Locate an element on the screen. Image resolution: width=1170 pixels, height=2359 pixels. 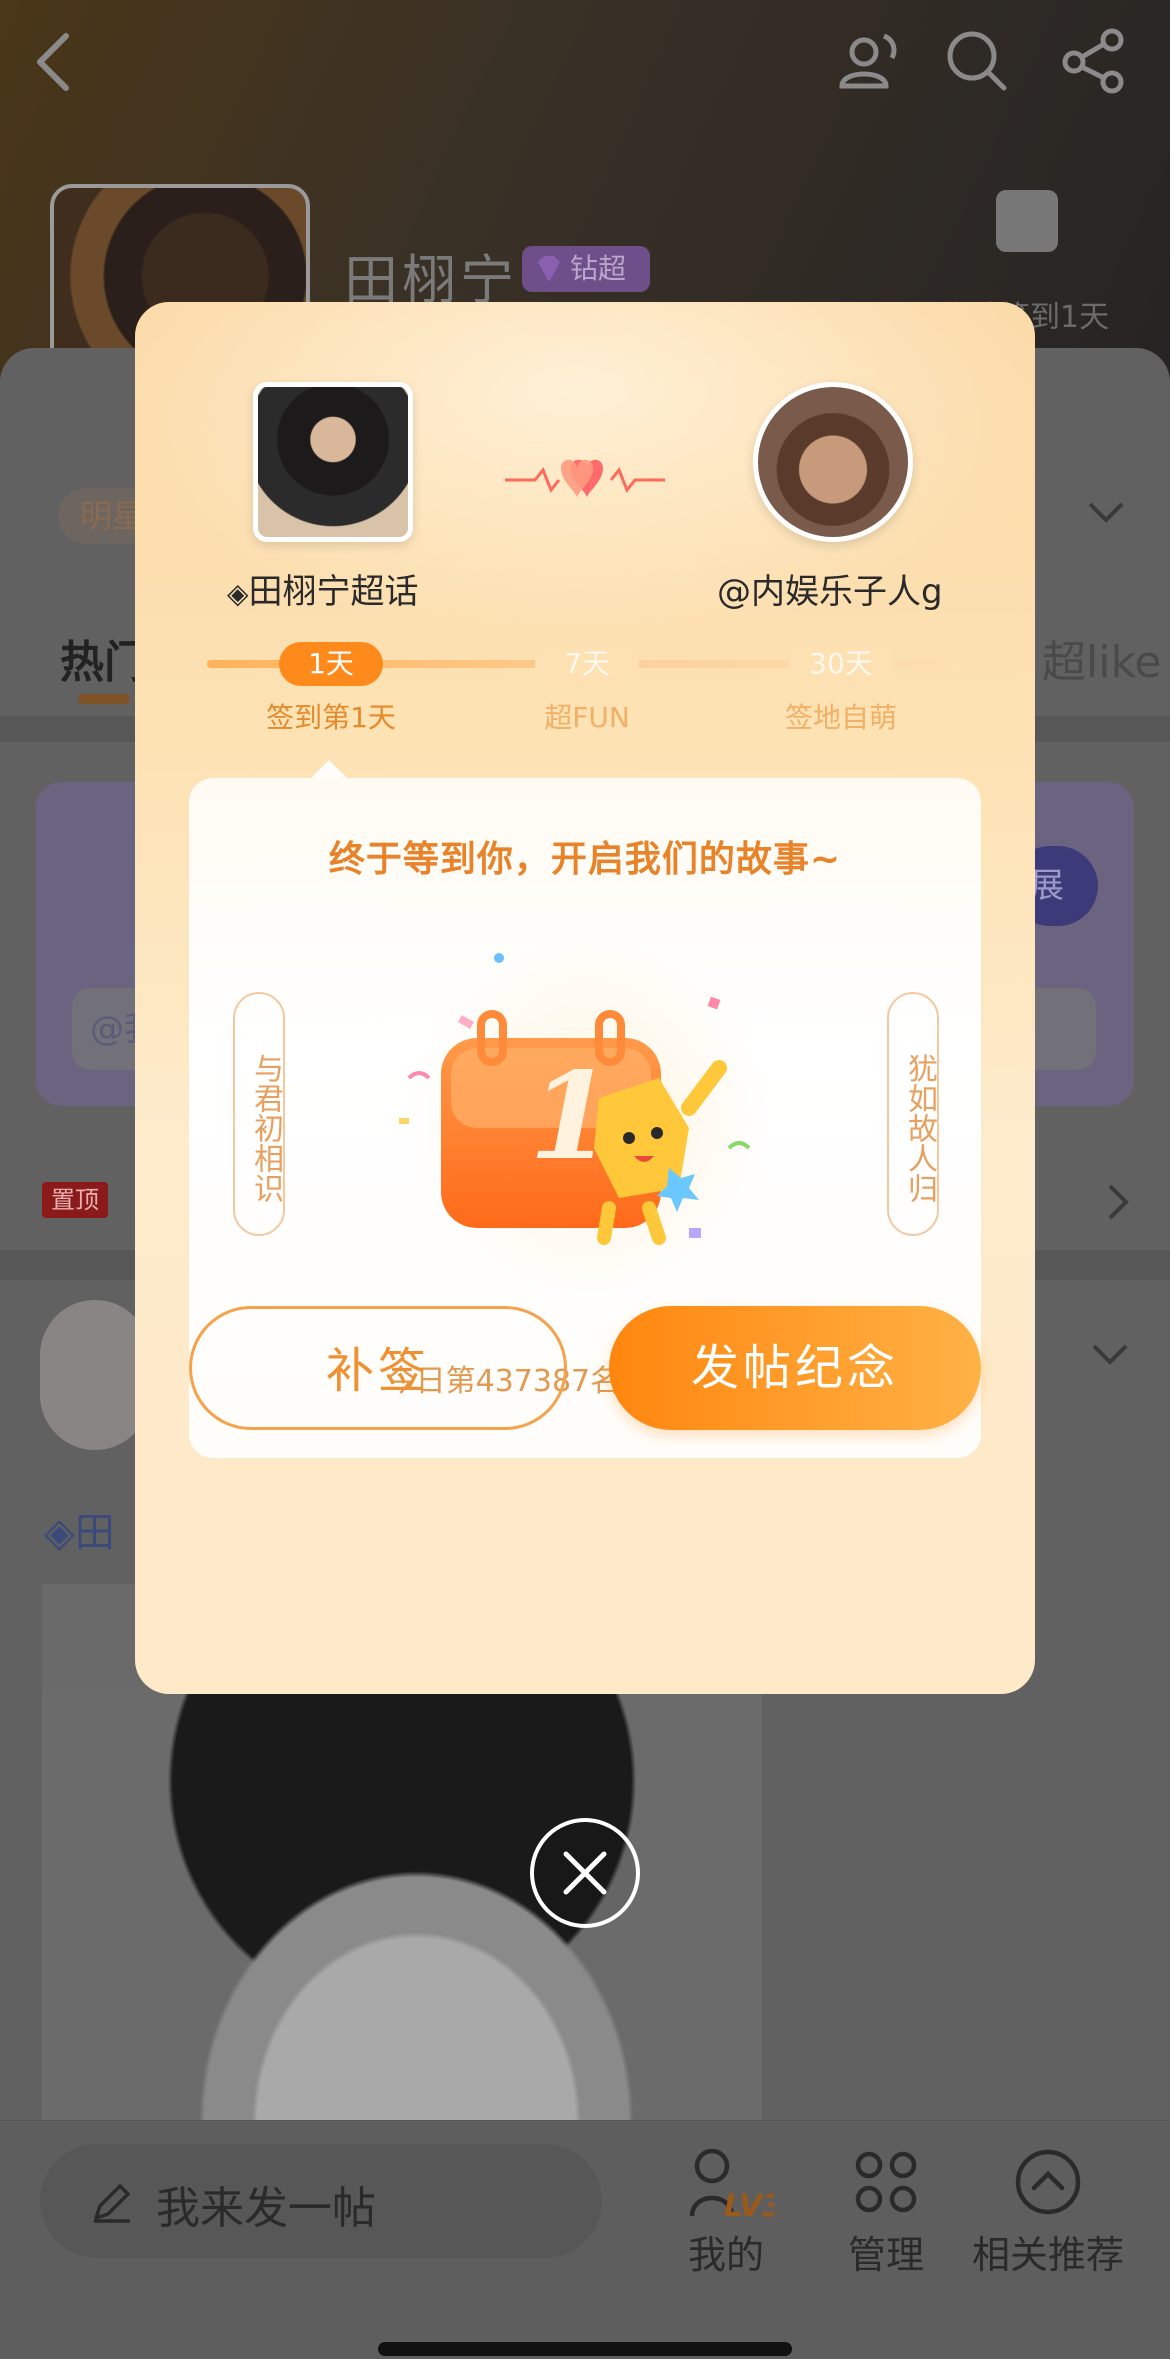
tab-underline is located at coordinates (104, 699).